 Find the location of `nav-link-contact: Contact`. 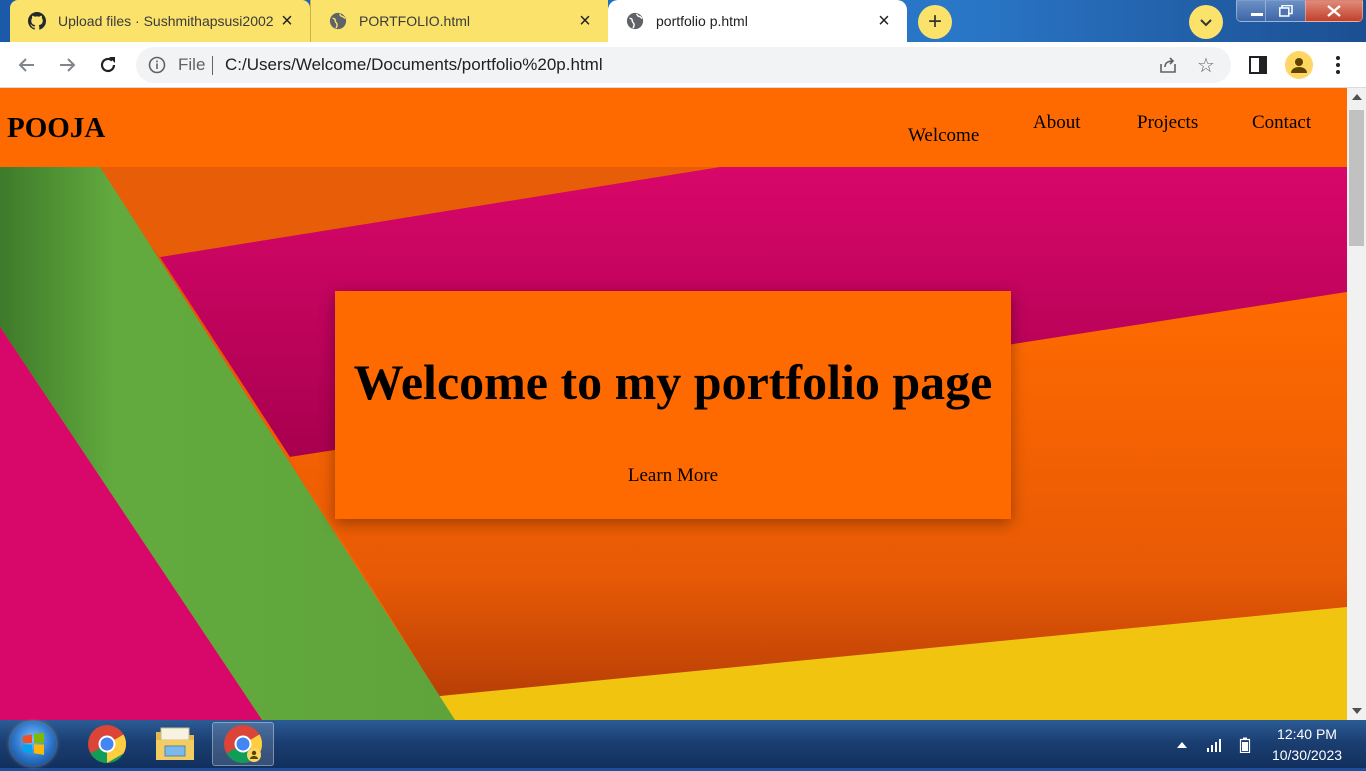

nav-link-contact: Contact is located at coordinates (1281, 123).